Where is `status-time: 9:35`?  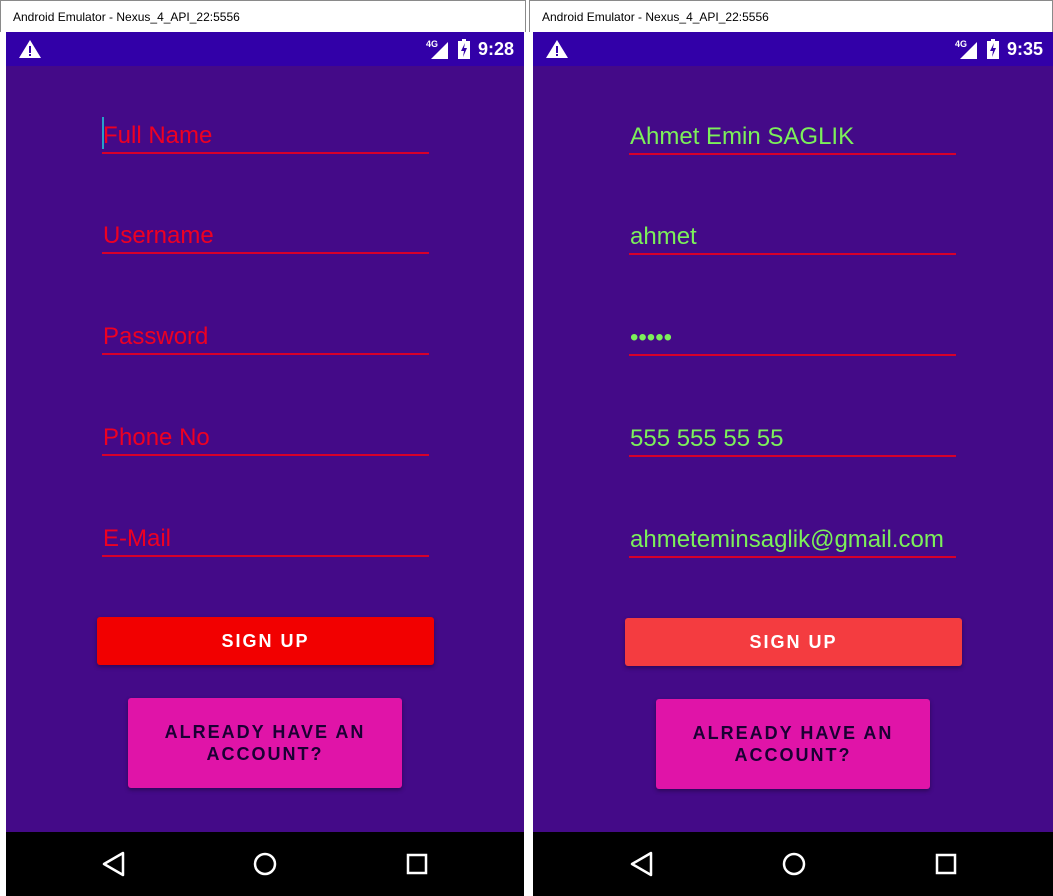
status-time: 9:35 is located at coordinates (1024, 48).